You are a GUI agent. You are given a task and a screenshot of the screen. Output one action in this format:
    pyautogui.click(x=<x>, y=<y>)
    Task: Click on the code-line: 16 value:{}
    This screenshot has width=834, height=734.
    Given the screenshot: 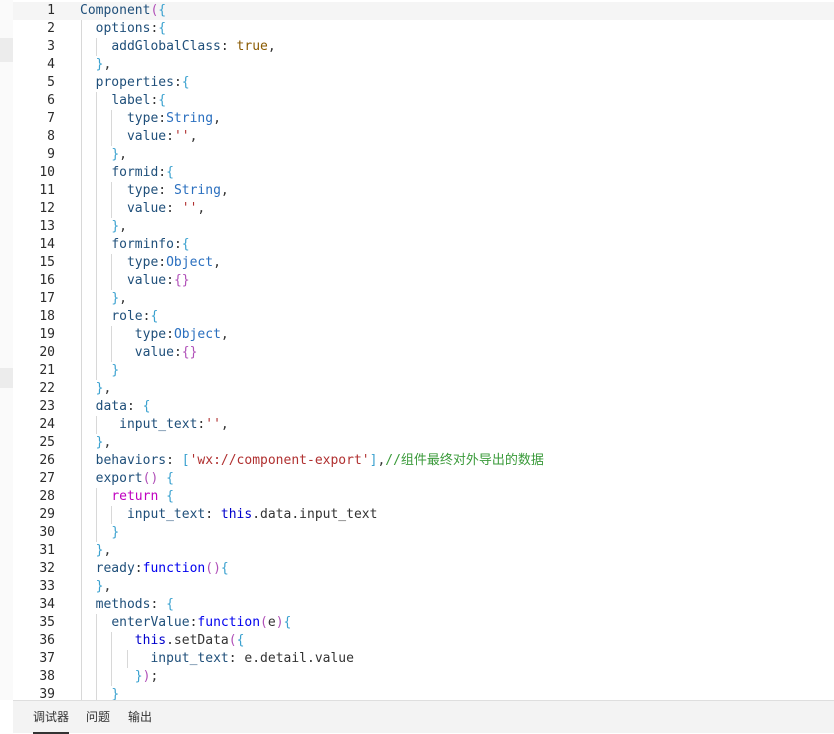 What is the action you would take?
    pyautogui.click(x=423, y=281)
    